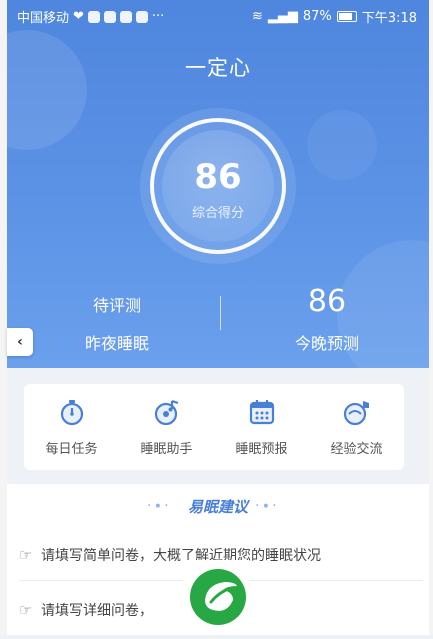 This screenshot has height=639, width=433. Describe the element at coordinates (158, 16) in the screenshot. I see `more-notifications-icon: ···` at that location.